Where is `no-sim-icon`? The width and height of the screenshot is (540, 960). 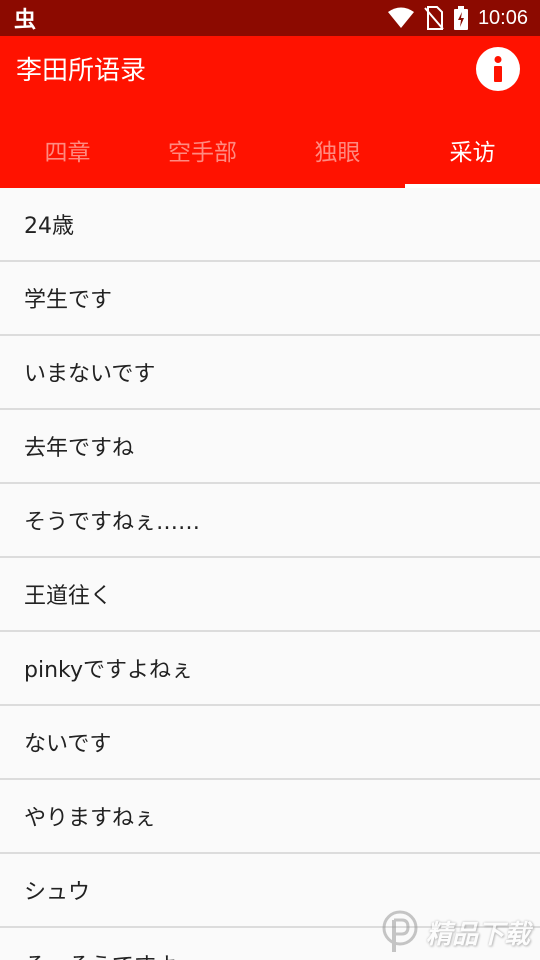 no-sim-icon is located at coordinates (434, 18).